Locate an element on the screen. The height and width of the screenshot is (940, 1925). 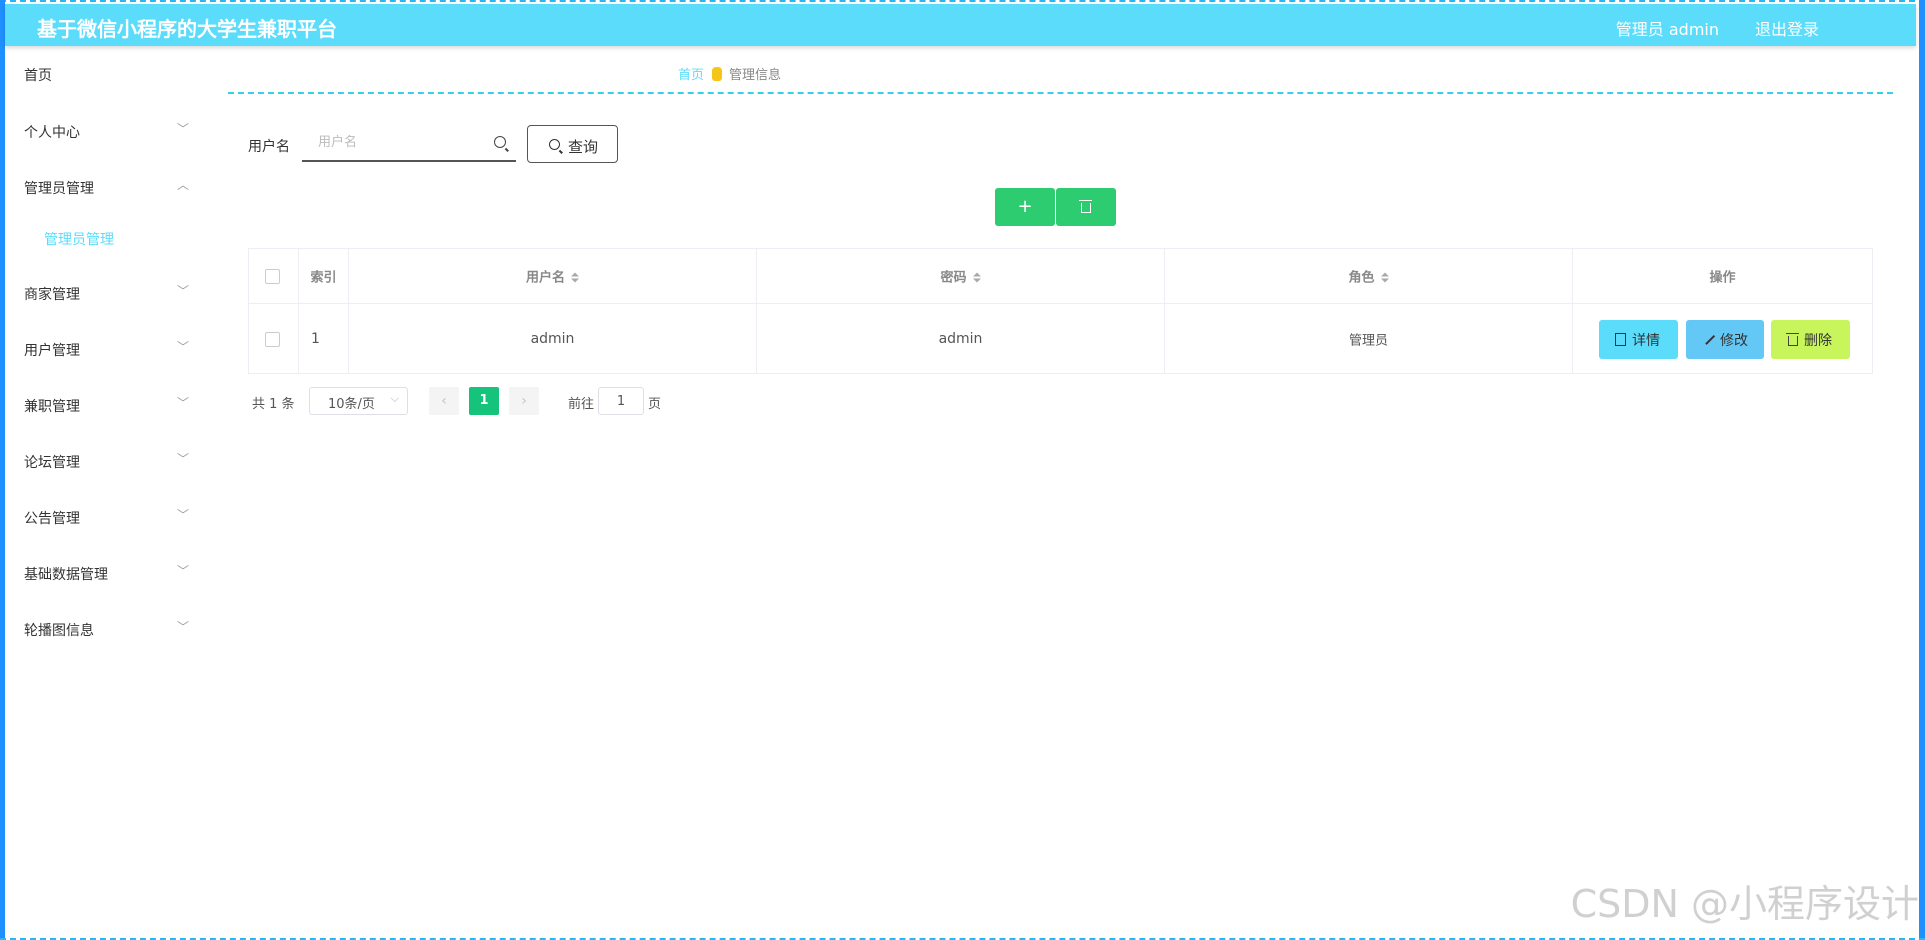
search-input is located at coordinates (398, 142).